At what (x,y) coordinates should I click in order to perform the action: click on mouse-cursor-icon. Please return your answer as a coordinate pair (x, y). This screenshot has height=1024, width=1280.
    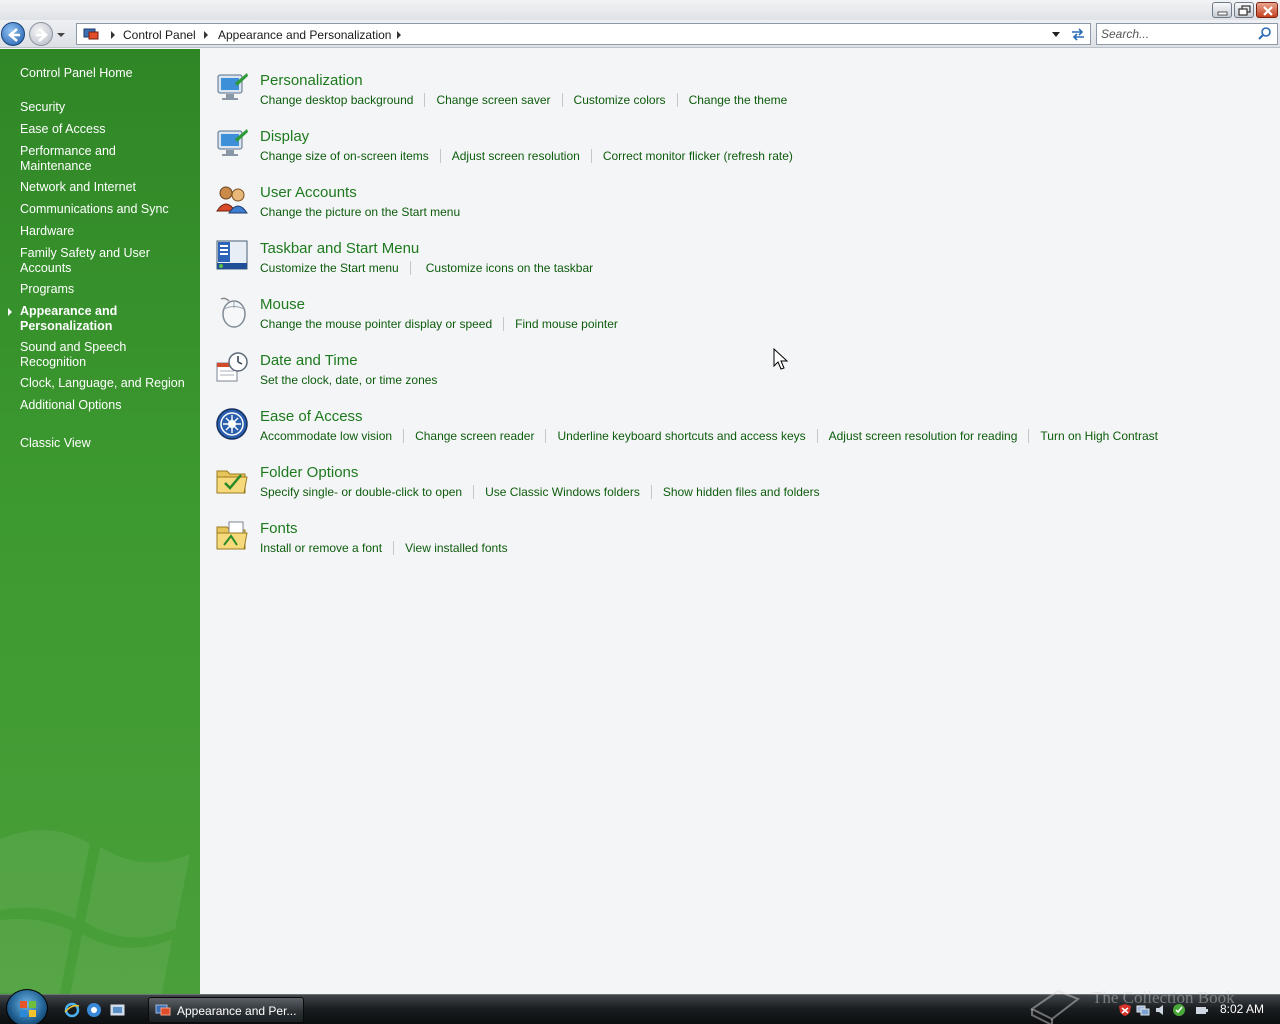
    Looking at the image, I should click on (781, 359).